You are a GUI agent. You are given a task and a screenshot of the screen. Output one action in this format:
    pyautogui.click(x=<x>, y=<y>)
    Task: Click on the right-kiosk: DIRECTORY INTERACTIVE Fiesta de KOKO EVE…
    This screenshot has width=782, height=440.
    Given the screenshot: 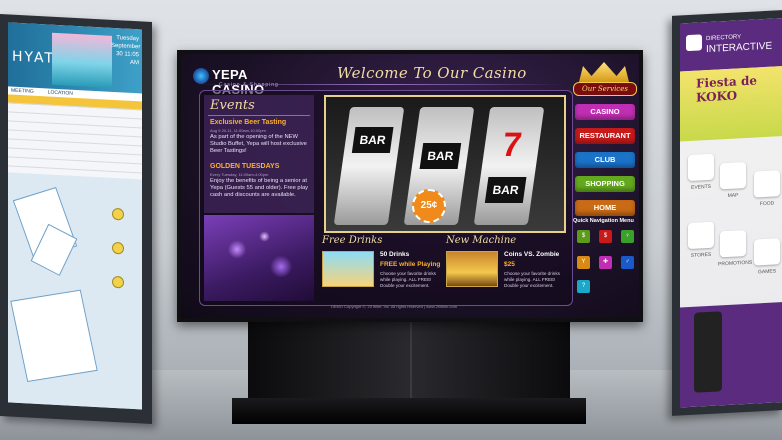 What is the action you would take?
    pyautogui.click(x=727, y=213)
    